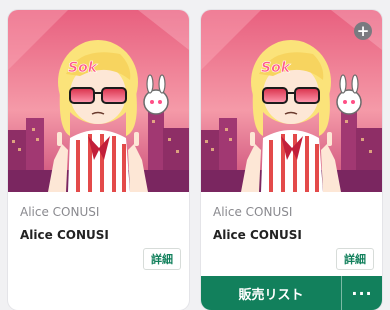 The height and width of the screenshot is (310, 390). Describe the element at coordinates (363, 31) in the screenshot. I see `add-icon: +` at that location.